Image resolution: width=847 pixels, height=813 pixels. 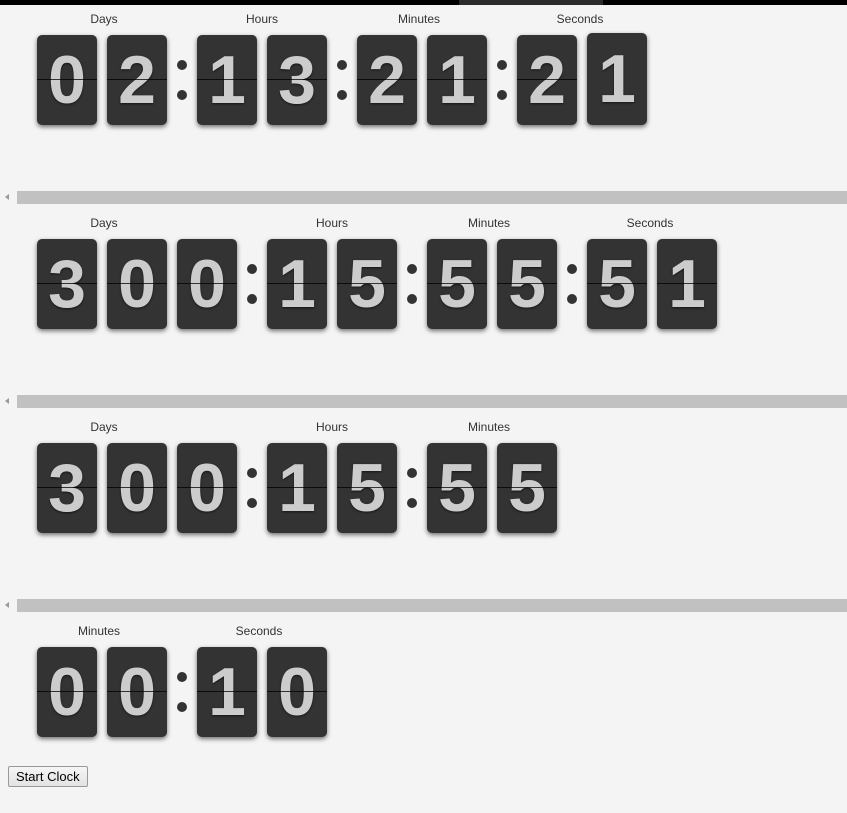 I want to click on top-tab-indicator, so click(x=531, y=2).